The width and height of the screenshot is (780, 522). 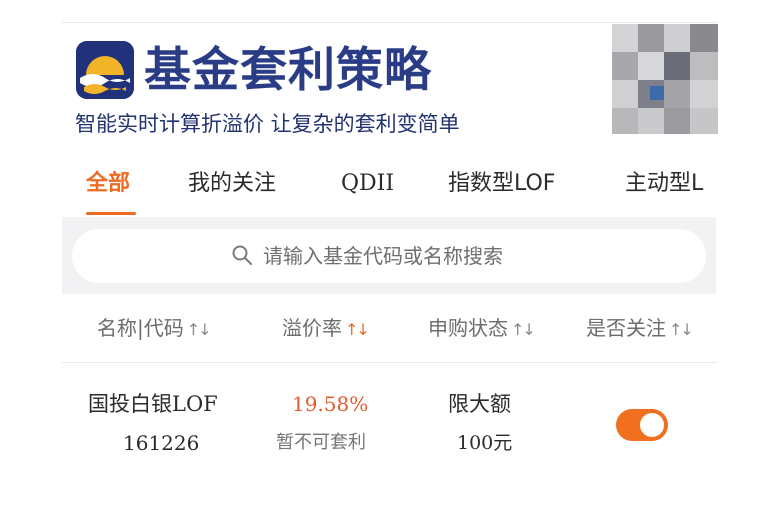 I want to click on category-tabs: 全部 我的关注 QDII 指数型LOF 主动型L, so click(x=390, y=193).